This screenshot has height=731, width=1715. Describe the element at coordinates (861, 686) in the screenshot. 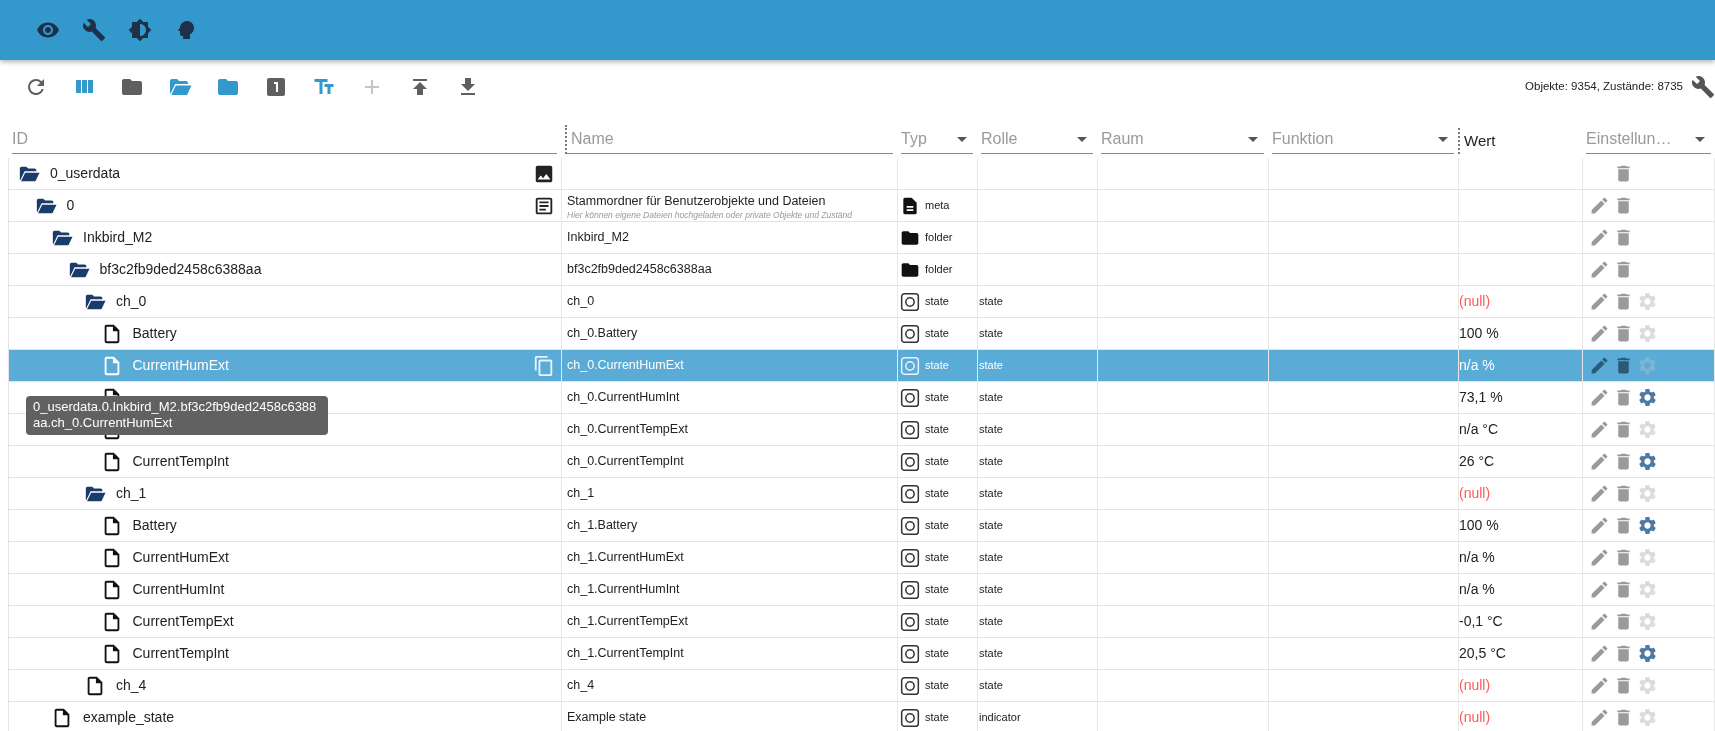

I see `table-row: ch_4 ch_4 state state (null)` at that location.